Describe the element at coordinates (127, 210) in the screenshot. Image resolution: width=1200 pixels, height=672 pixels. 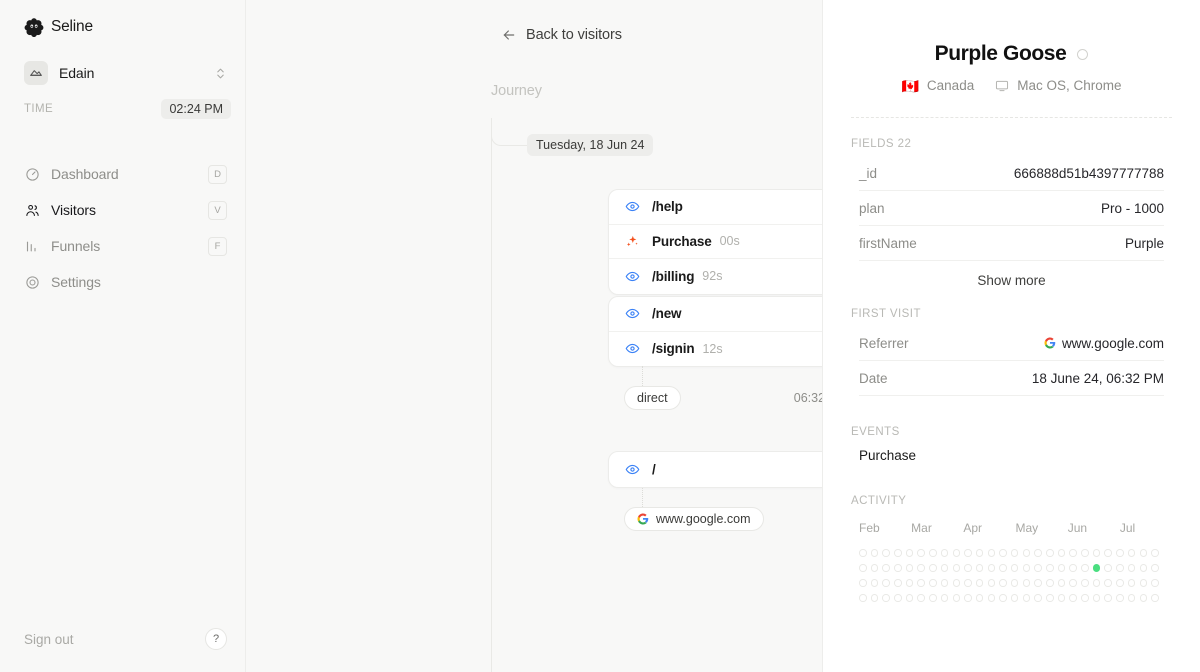
I see `sidebar-item-visitors: Visitors V` at that location.